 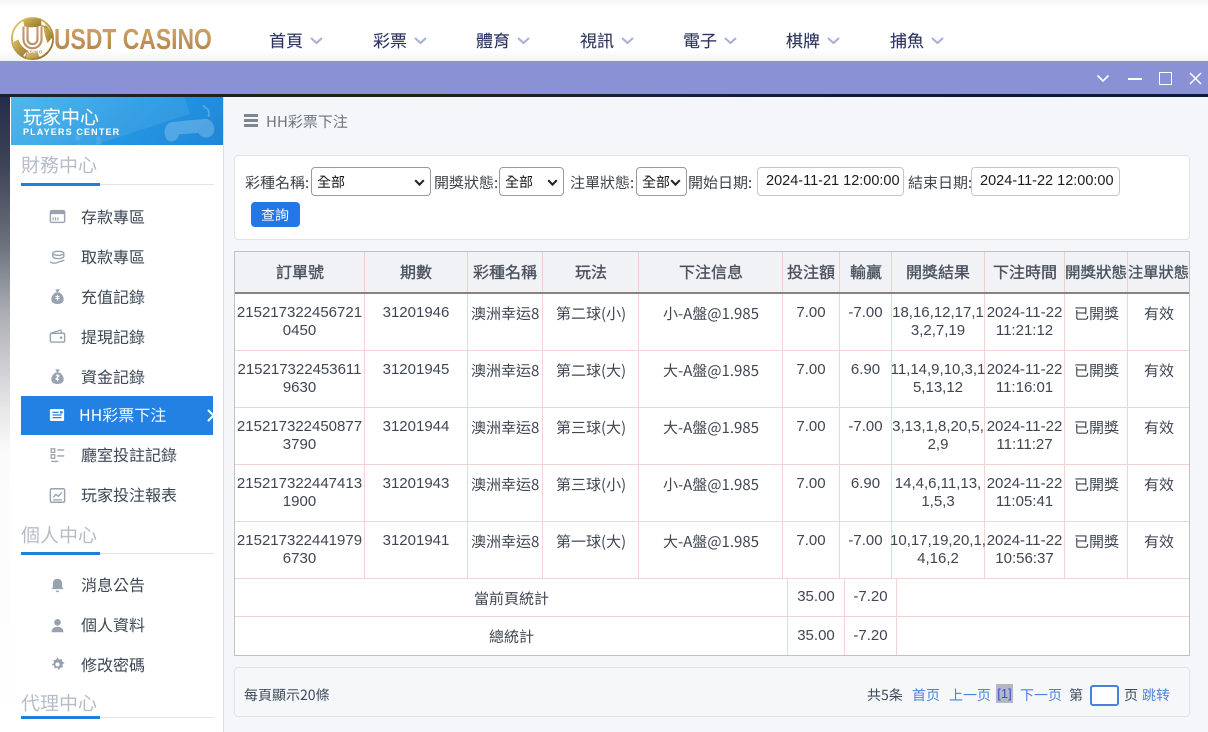 I want to click on svg-text: CASINO, so click(x=32, y=52).